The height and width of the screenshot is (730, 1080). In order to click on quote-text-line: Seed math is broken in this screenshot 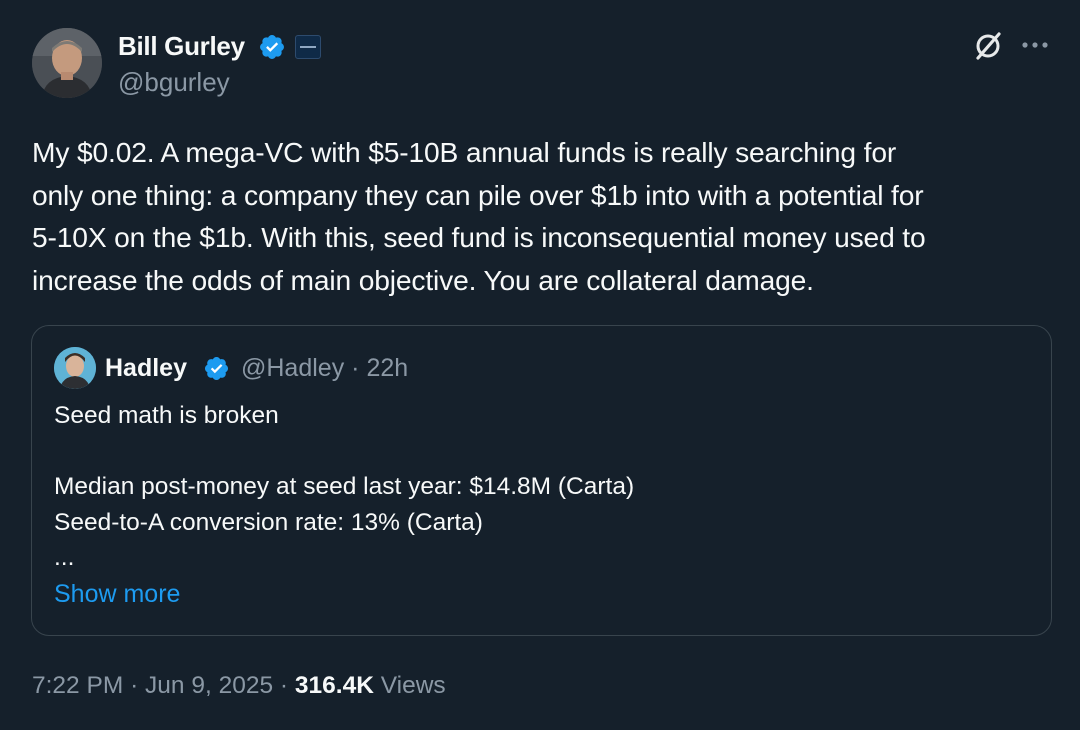, I will do `click(166, 415)`.